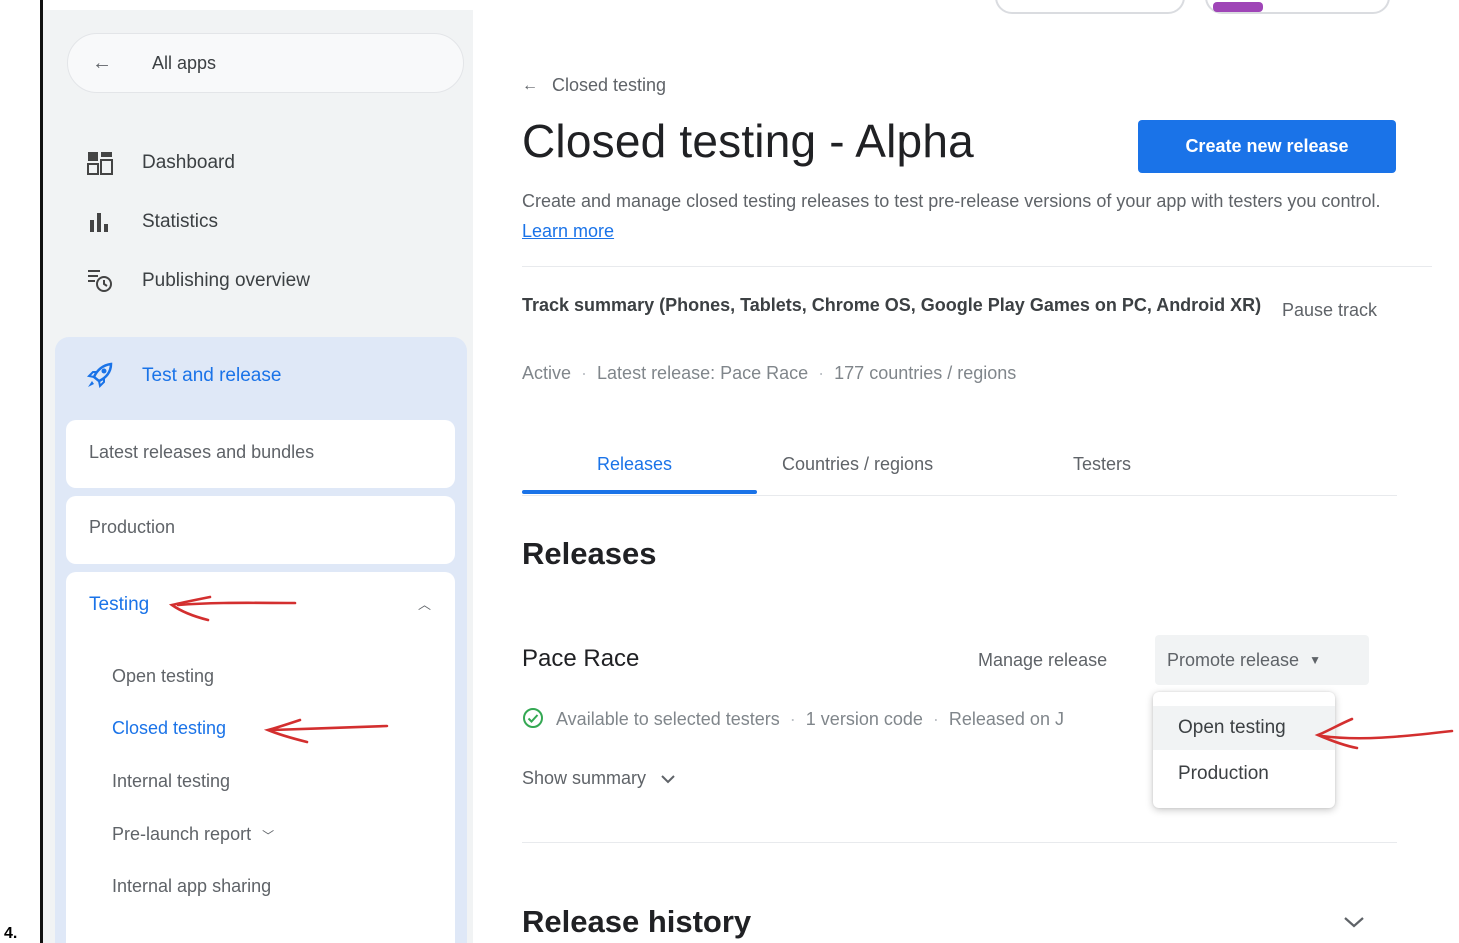 Image resolution: width=1459 pixels, height=943 pixels. I want to click on tab-releases: Releases, so click(634, 464).